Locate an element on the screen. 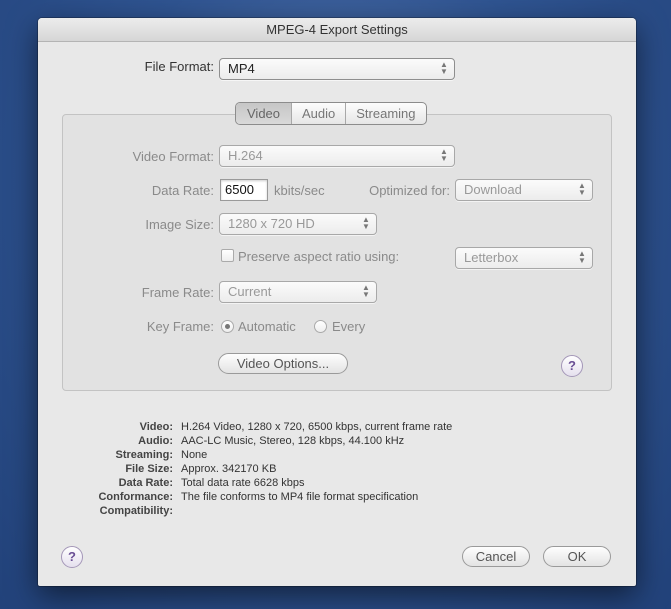 The image size is (671, 609). key-frame-label: Key Frame: is located at coordinates (180, 326).